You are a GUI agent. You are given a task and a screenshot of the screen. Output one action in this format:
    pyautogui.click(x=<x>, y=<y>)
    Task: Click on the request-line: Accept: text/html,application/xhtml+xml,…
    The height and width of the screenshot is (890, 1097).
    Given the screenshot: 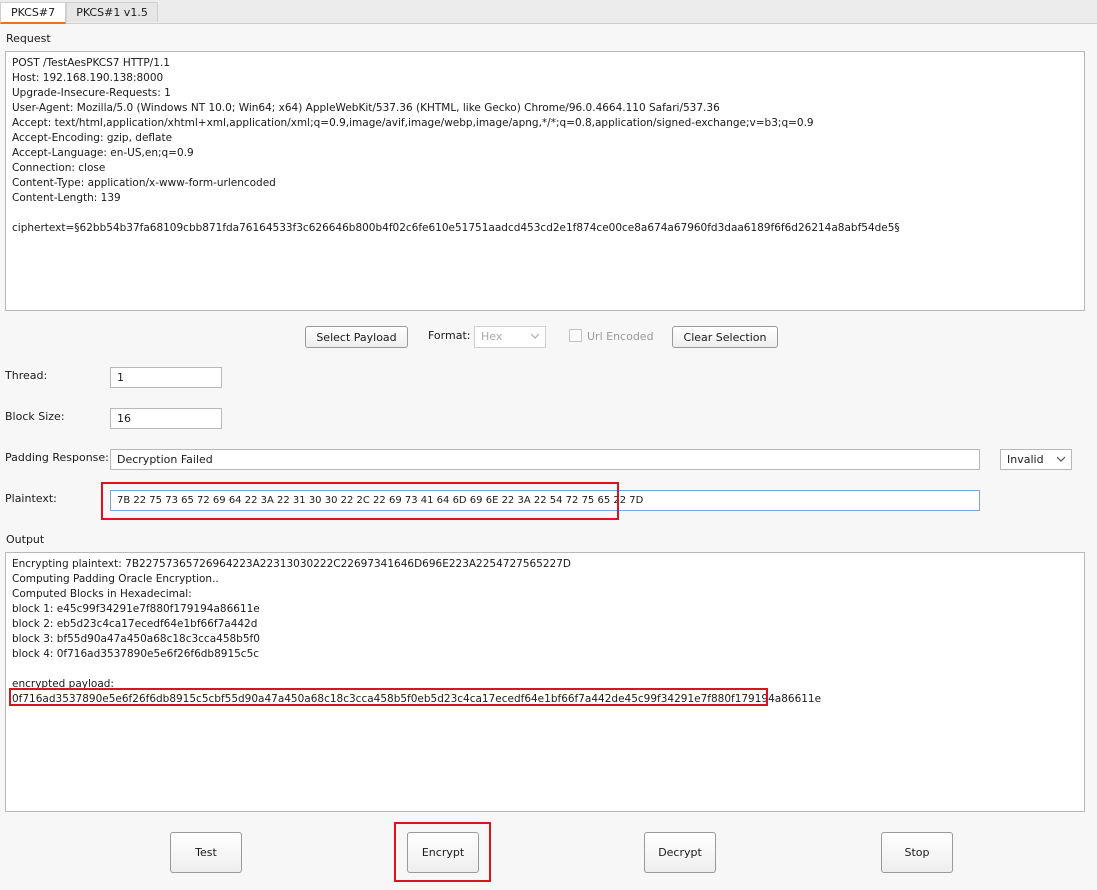 What is the action you would take?
    pyautogui.click(x=413, y=123)
    